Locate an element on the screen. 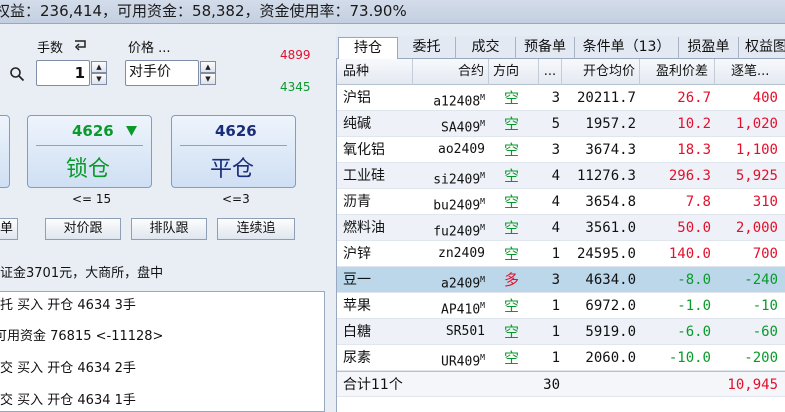 This screenshot has height=412, width=785. tab-conditional: 条件单（13） is located at coordinates (627, 48).